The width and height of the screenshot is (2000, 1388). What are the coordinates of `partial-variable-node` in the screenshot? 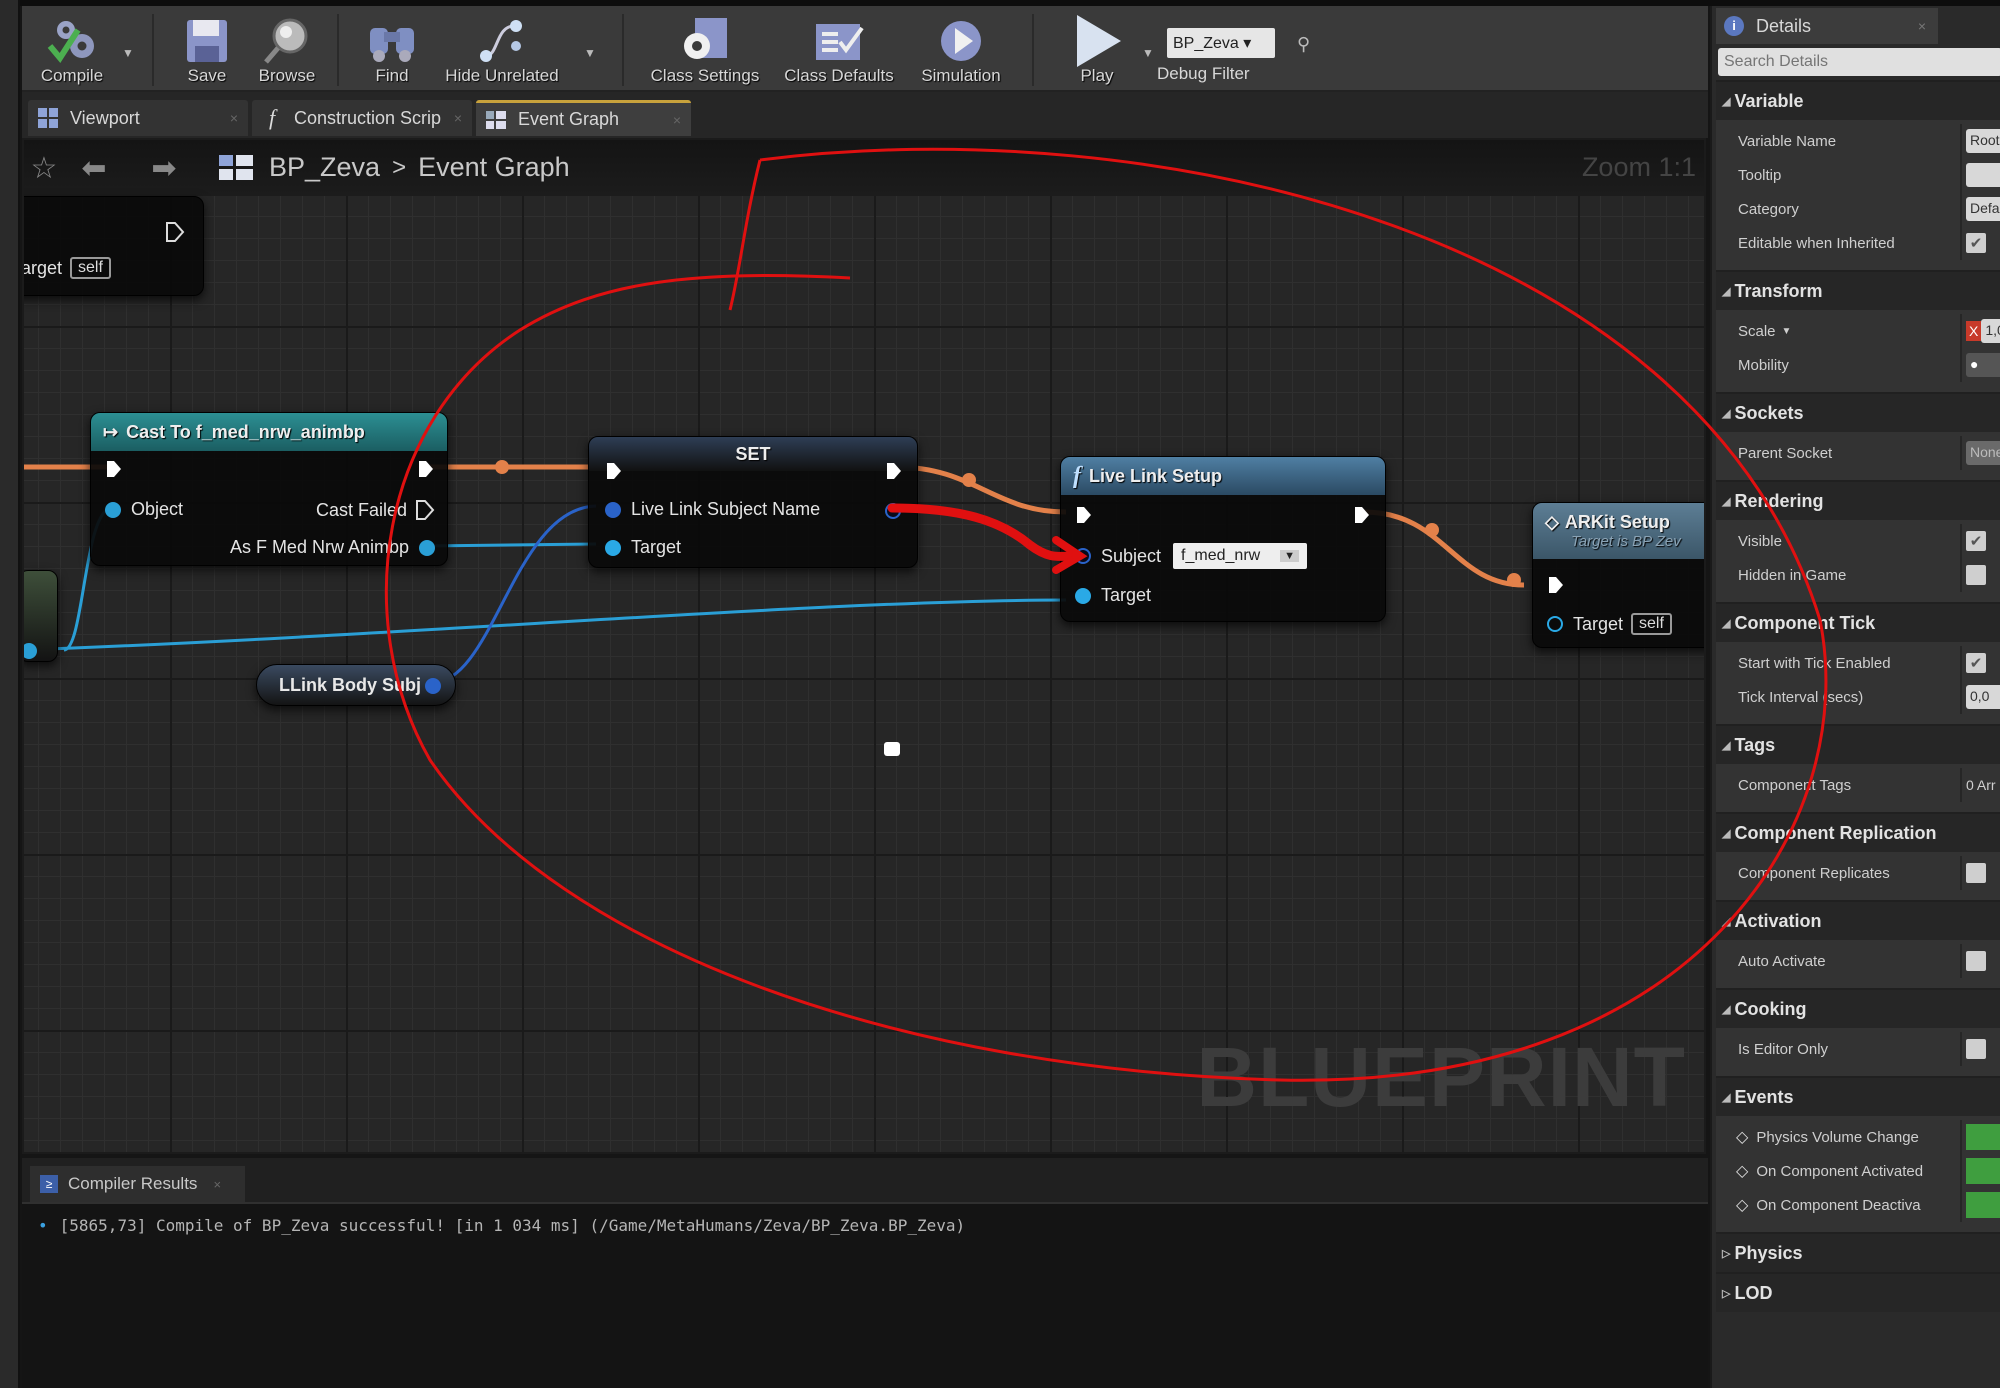 It's located at (41, 616).